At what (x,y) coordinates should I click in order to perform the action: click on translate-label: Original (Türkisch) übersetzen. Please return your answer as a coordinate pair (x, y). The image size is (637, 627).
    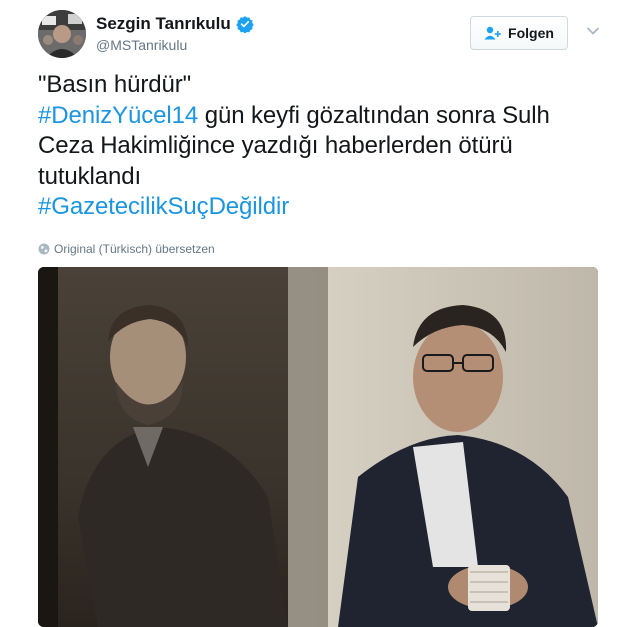
    Looking at the image, I should click on (134, 249).